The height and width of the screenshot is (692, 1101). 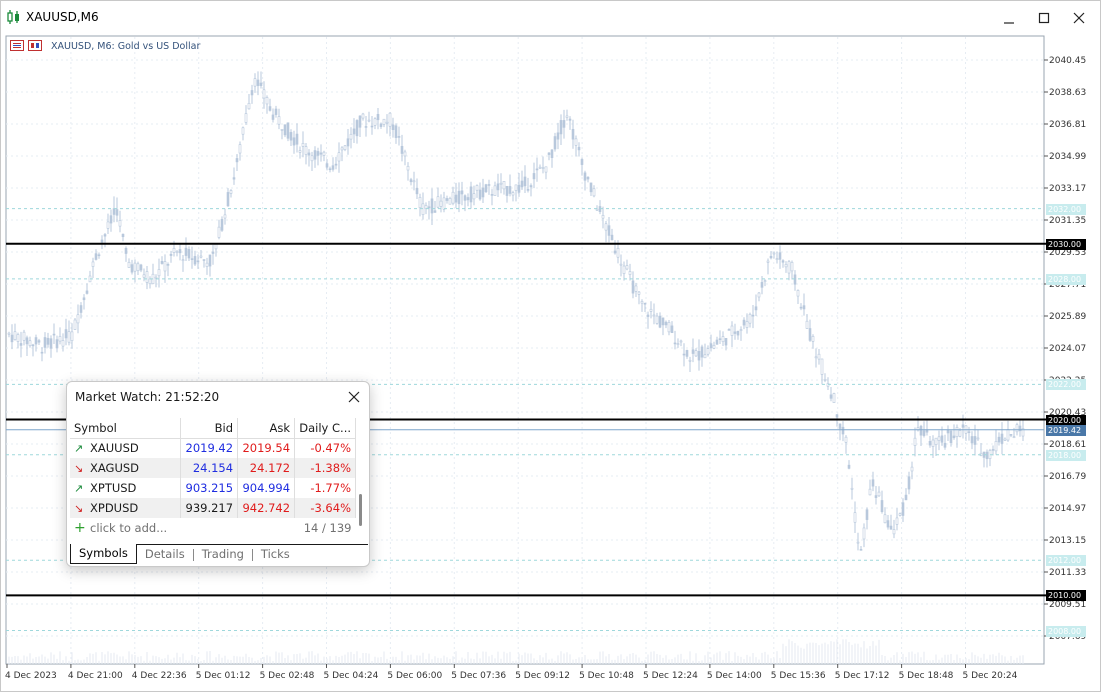 I want to click on tab-symbols: Symbols, so click(x=103, y=554).